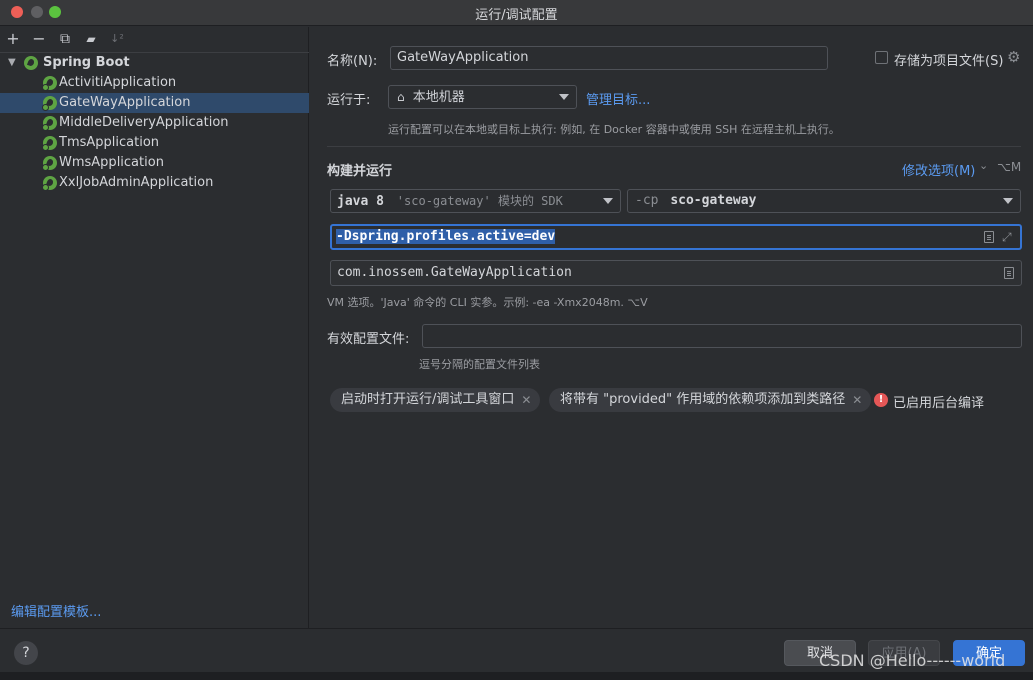 The width and height of the screenshot is (1033, 680). Describe the element at coordinates (428, 399) in the screenshot. I see `chip-label: 启动时打开运行/调试工具窗口` at that location.